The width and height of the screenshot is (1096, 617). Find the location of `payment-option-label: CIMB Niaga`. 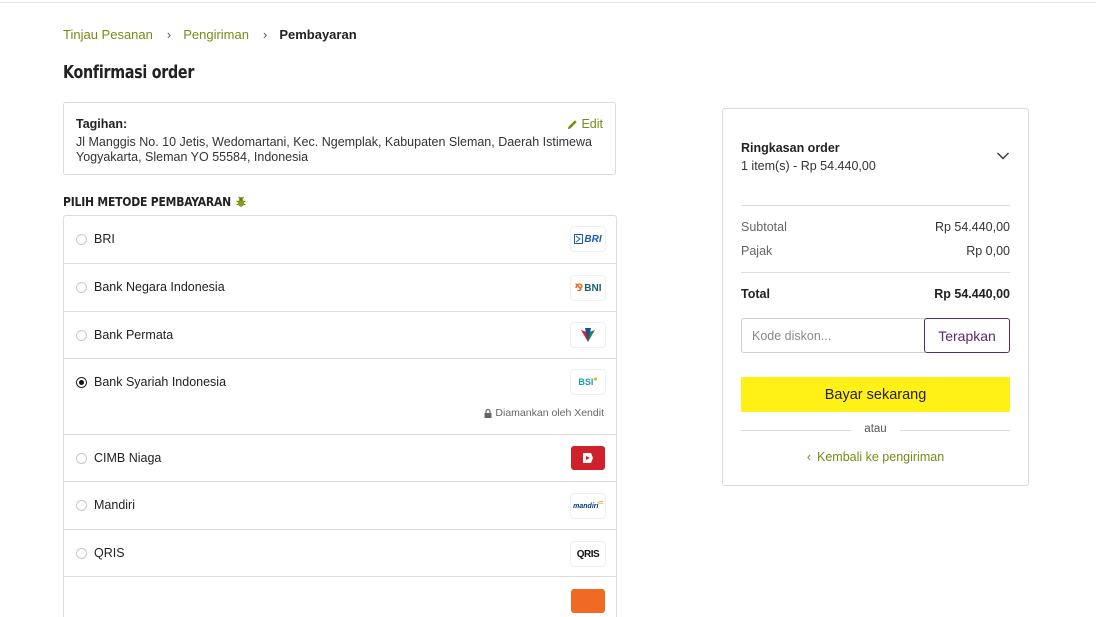

payment-option-label: CIMB Niaga is located at coordinates (128, 458).